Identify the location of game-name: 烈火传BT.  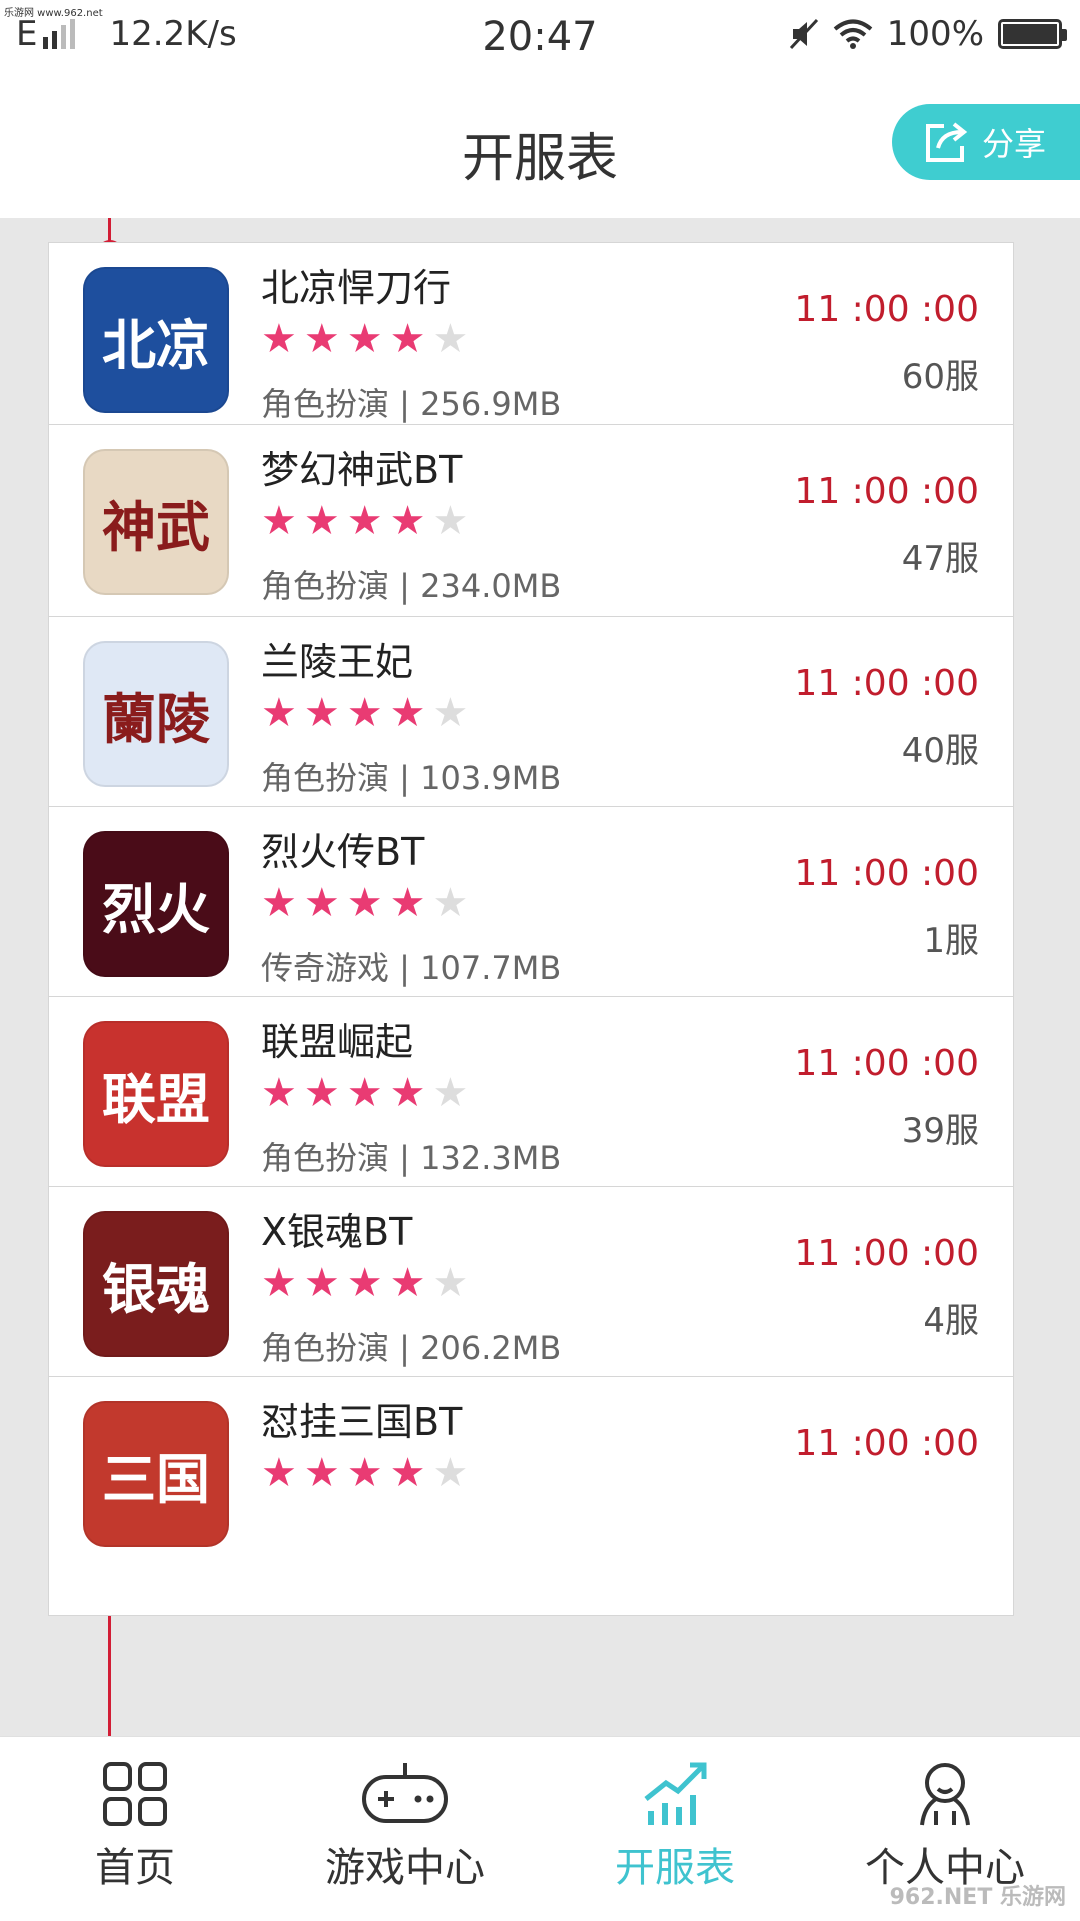
(343, 852).